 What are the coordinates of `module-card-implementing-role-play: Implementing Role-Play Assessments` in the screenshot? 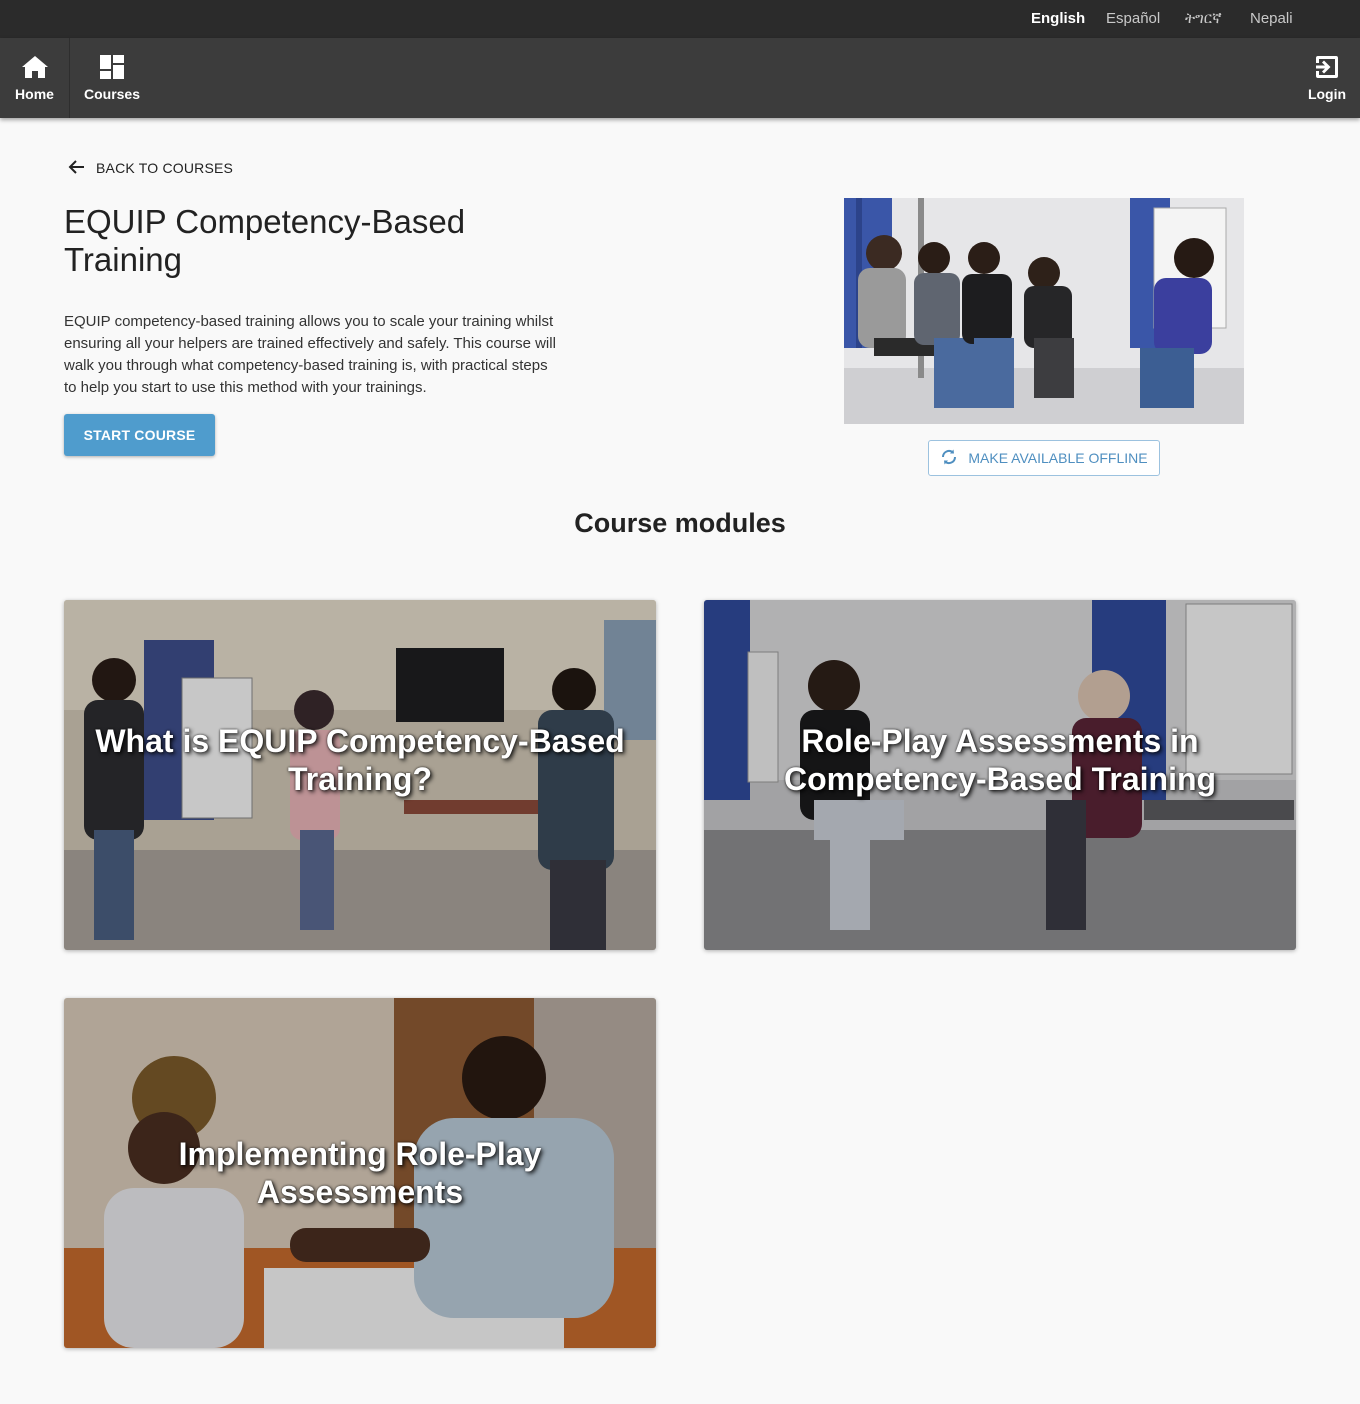 It's located at (360, 1173).